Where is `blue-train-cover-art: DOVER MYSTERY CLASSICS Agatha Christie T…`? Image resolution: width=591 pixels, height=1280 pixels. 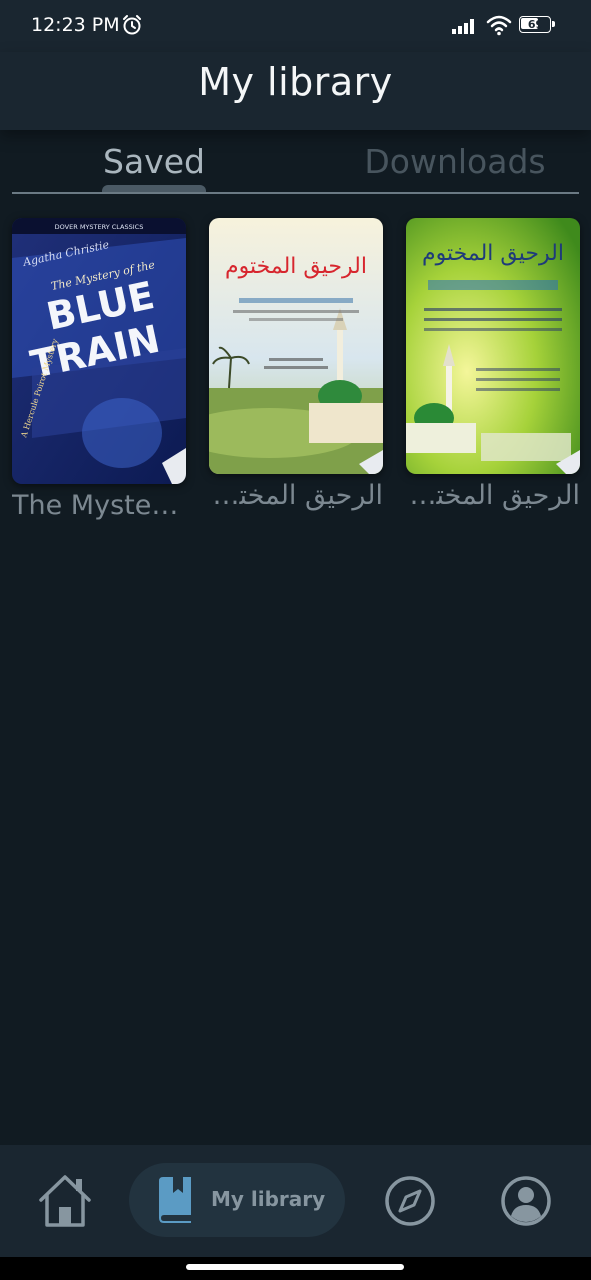
blue-train-cover-art: DOVER MYSTERY CLASSICS Agatha Christie T… is located at coordinates (99, 351).